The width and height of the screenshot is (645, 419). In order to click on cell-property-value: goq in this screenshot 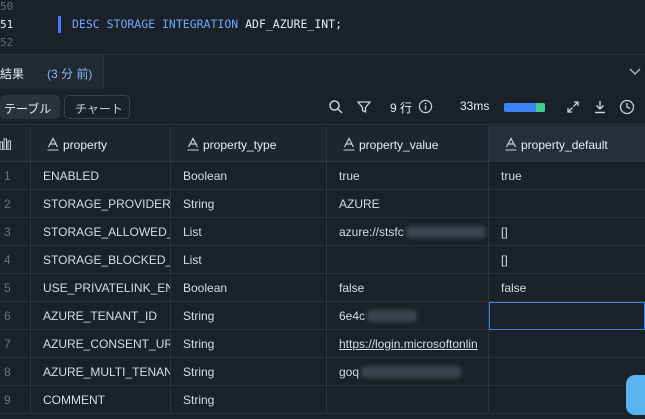, I will do `click(408, 372)`.